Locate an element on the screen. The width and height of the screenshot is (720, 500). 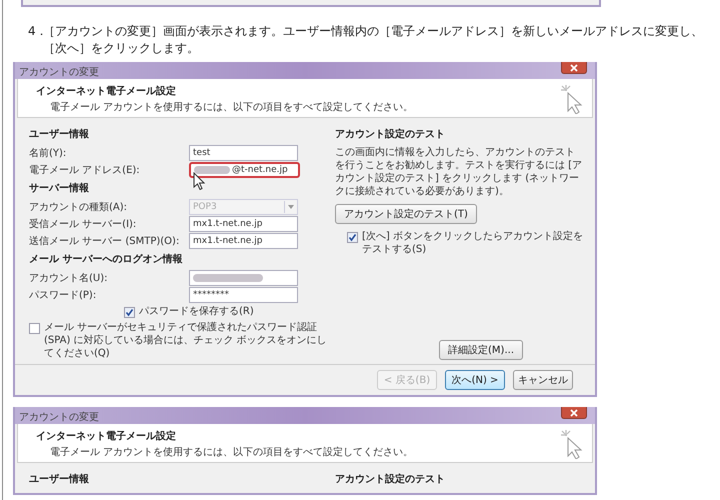
input-field: test is located at coordinates (243, 152).